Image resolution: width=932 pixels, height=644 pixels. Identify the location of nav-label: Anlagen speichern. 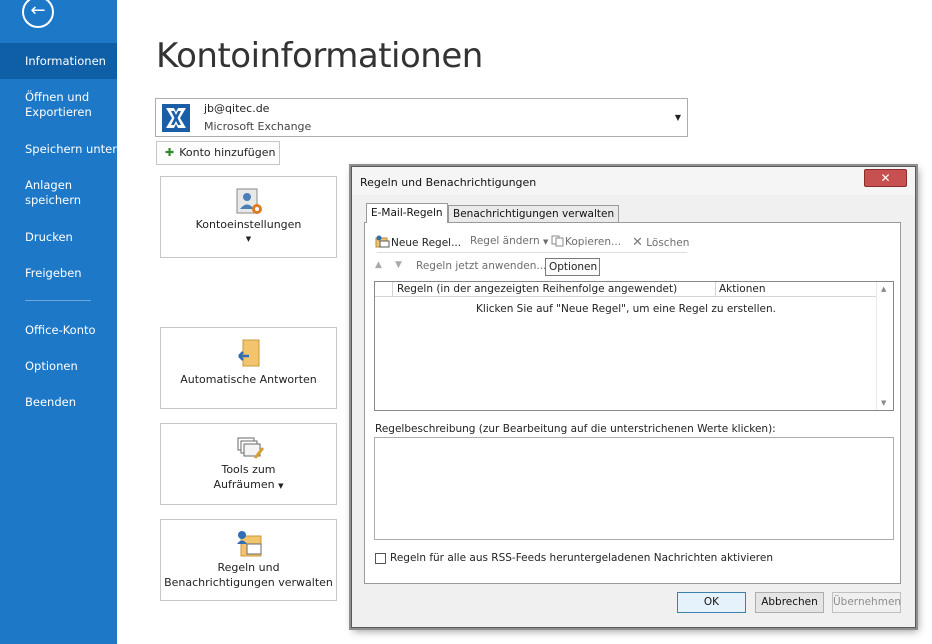
(53, 192).